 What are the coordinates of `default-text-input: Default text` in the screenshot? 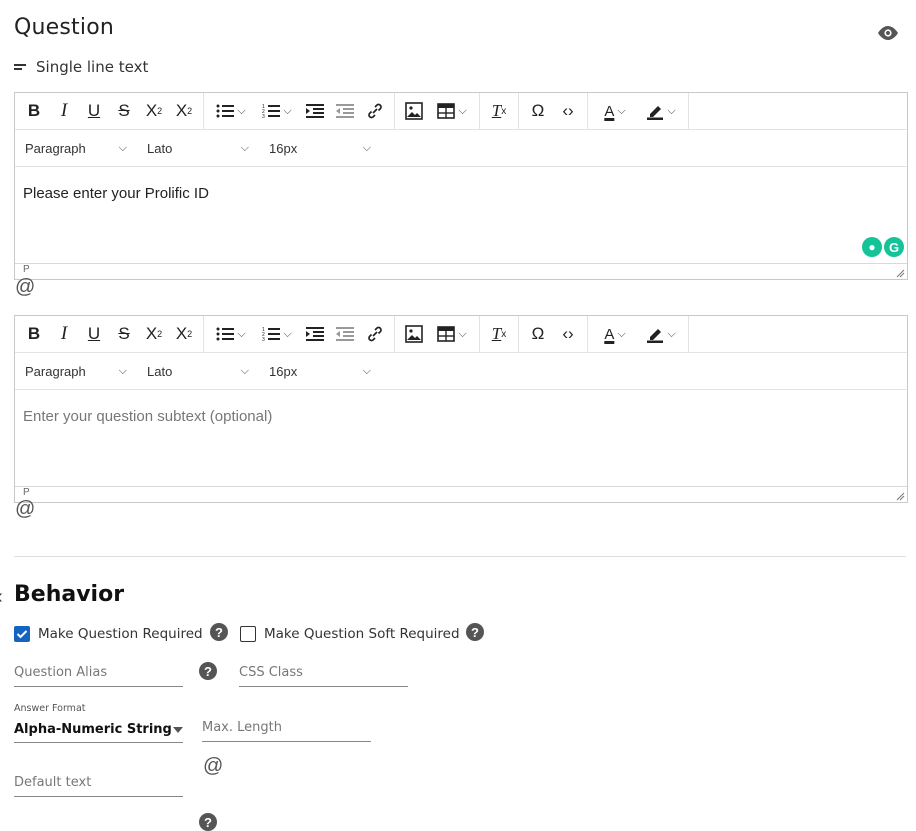 It's located at (98, 786).